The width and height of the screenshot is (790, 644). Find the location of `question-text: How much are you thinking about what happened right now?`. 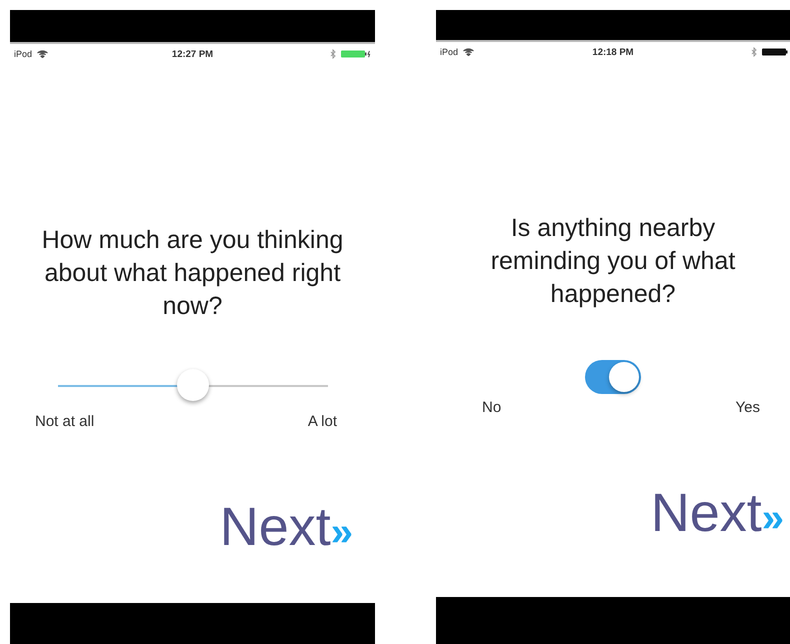

question-text: How much are you thinking about what happened right now? is located at coordinates (192, 273).